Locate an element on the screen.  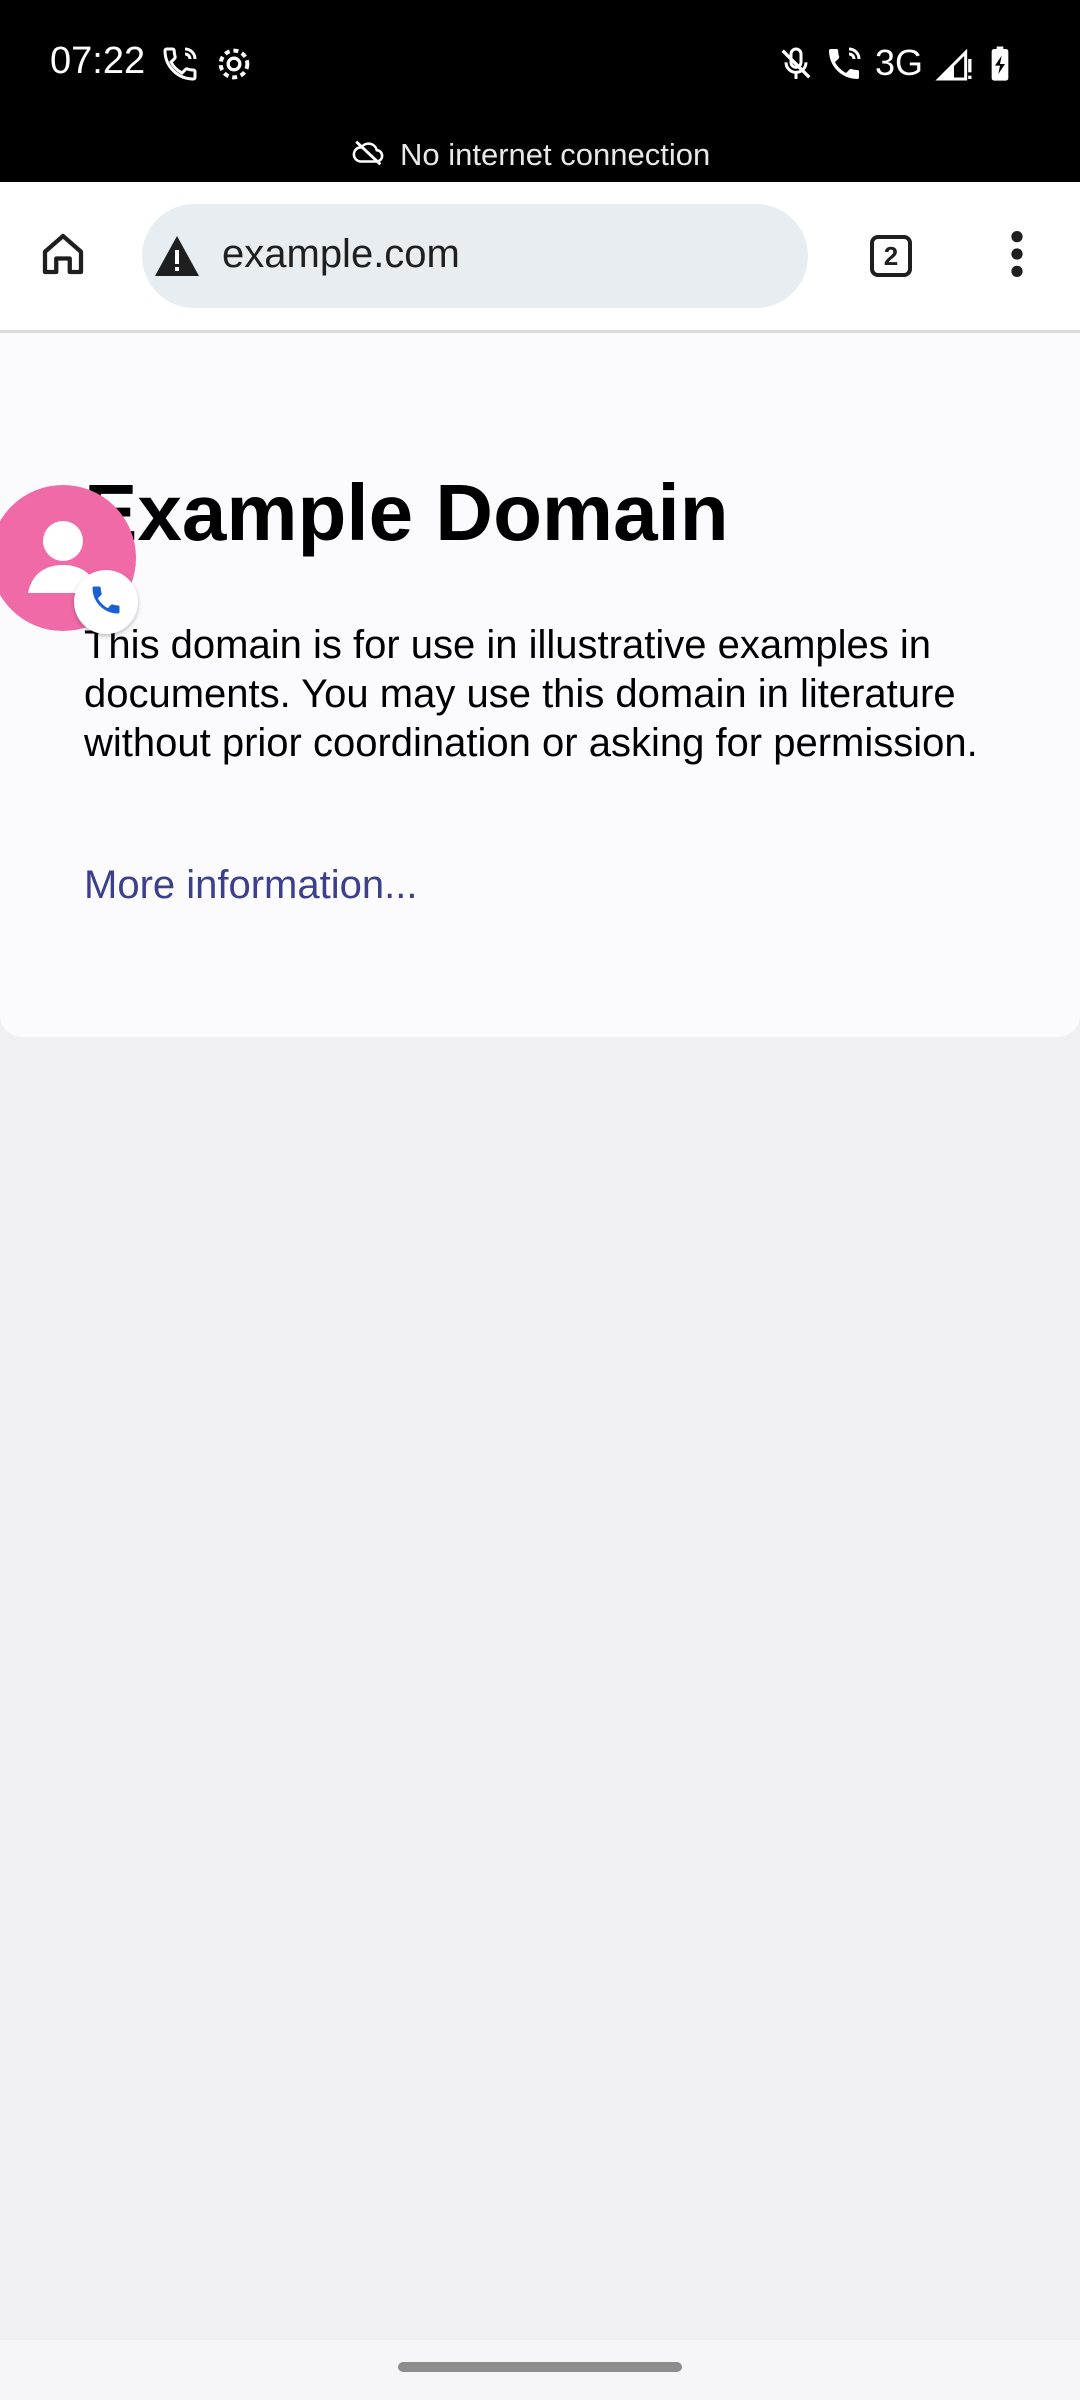
settings-gear-icon is located at coordinates (234, 64).